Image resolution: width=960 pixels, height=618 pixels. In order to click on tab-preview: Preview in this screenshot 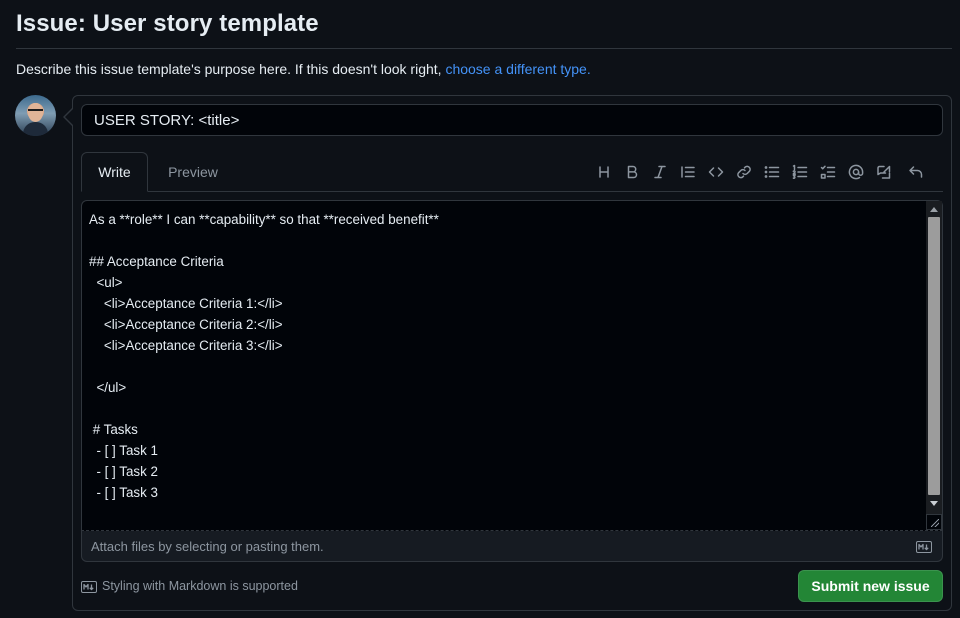, I will do `click(193, 172)`.